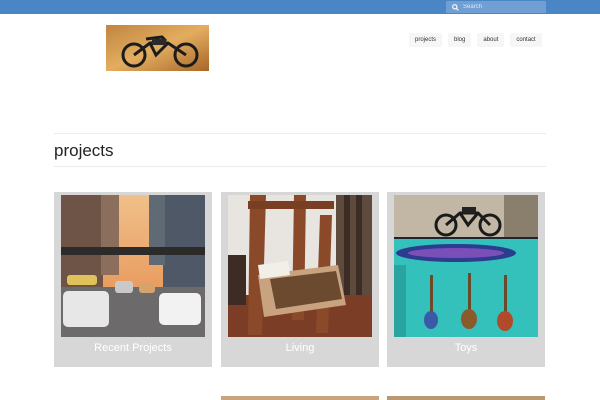  I want to click on card-label: Recent Projects, so click(133, 348).